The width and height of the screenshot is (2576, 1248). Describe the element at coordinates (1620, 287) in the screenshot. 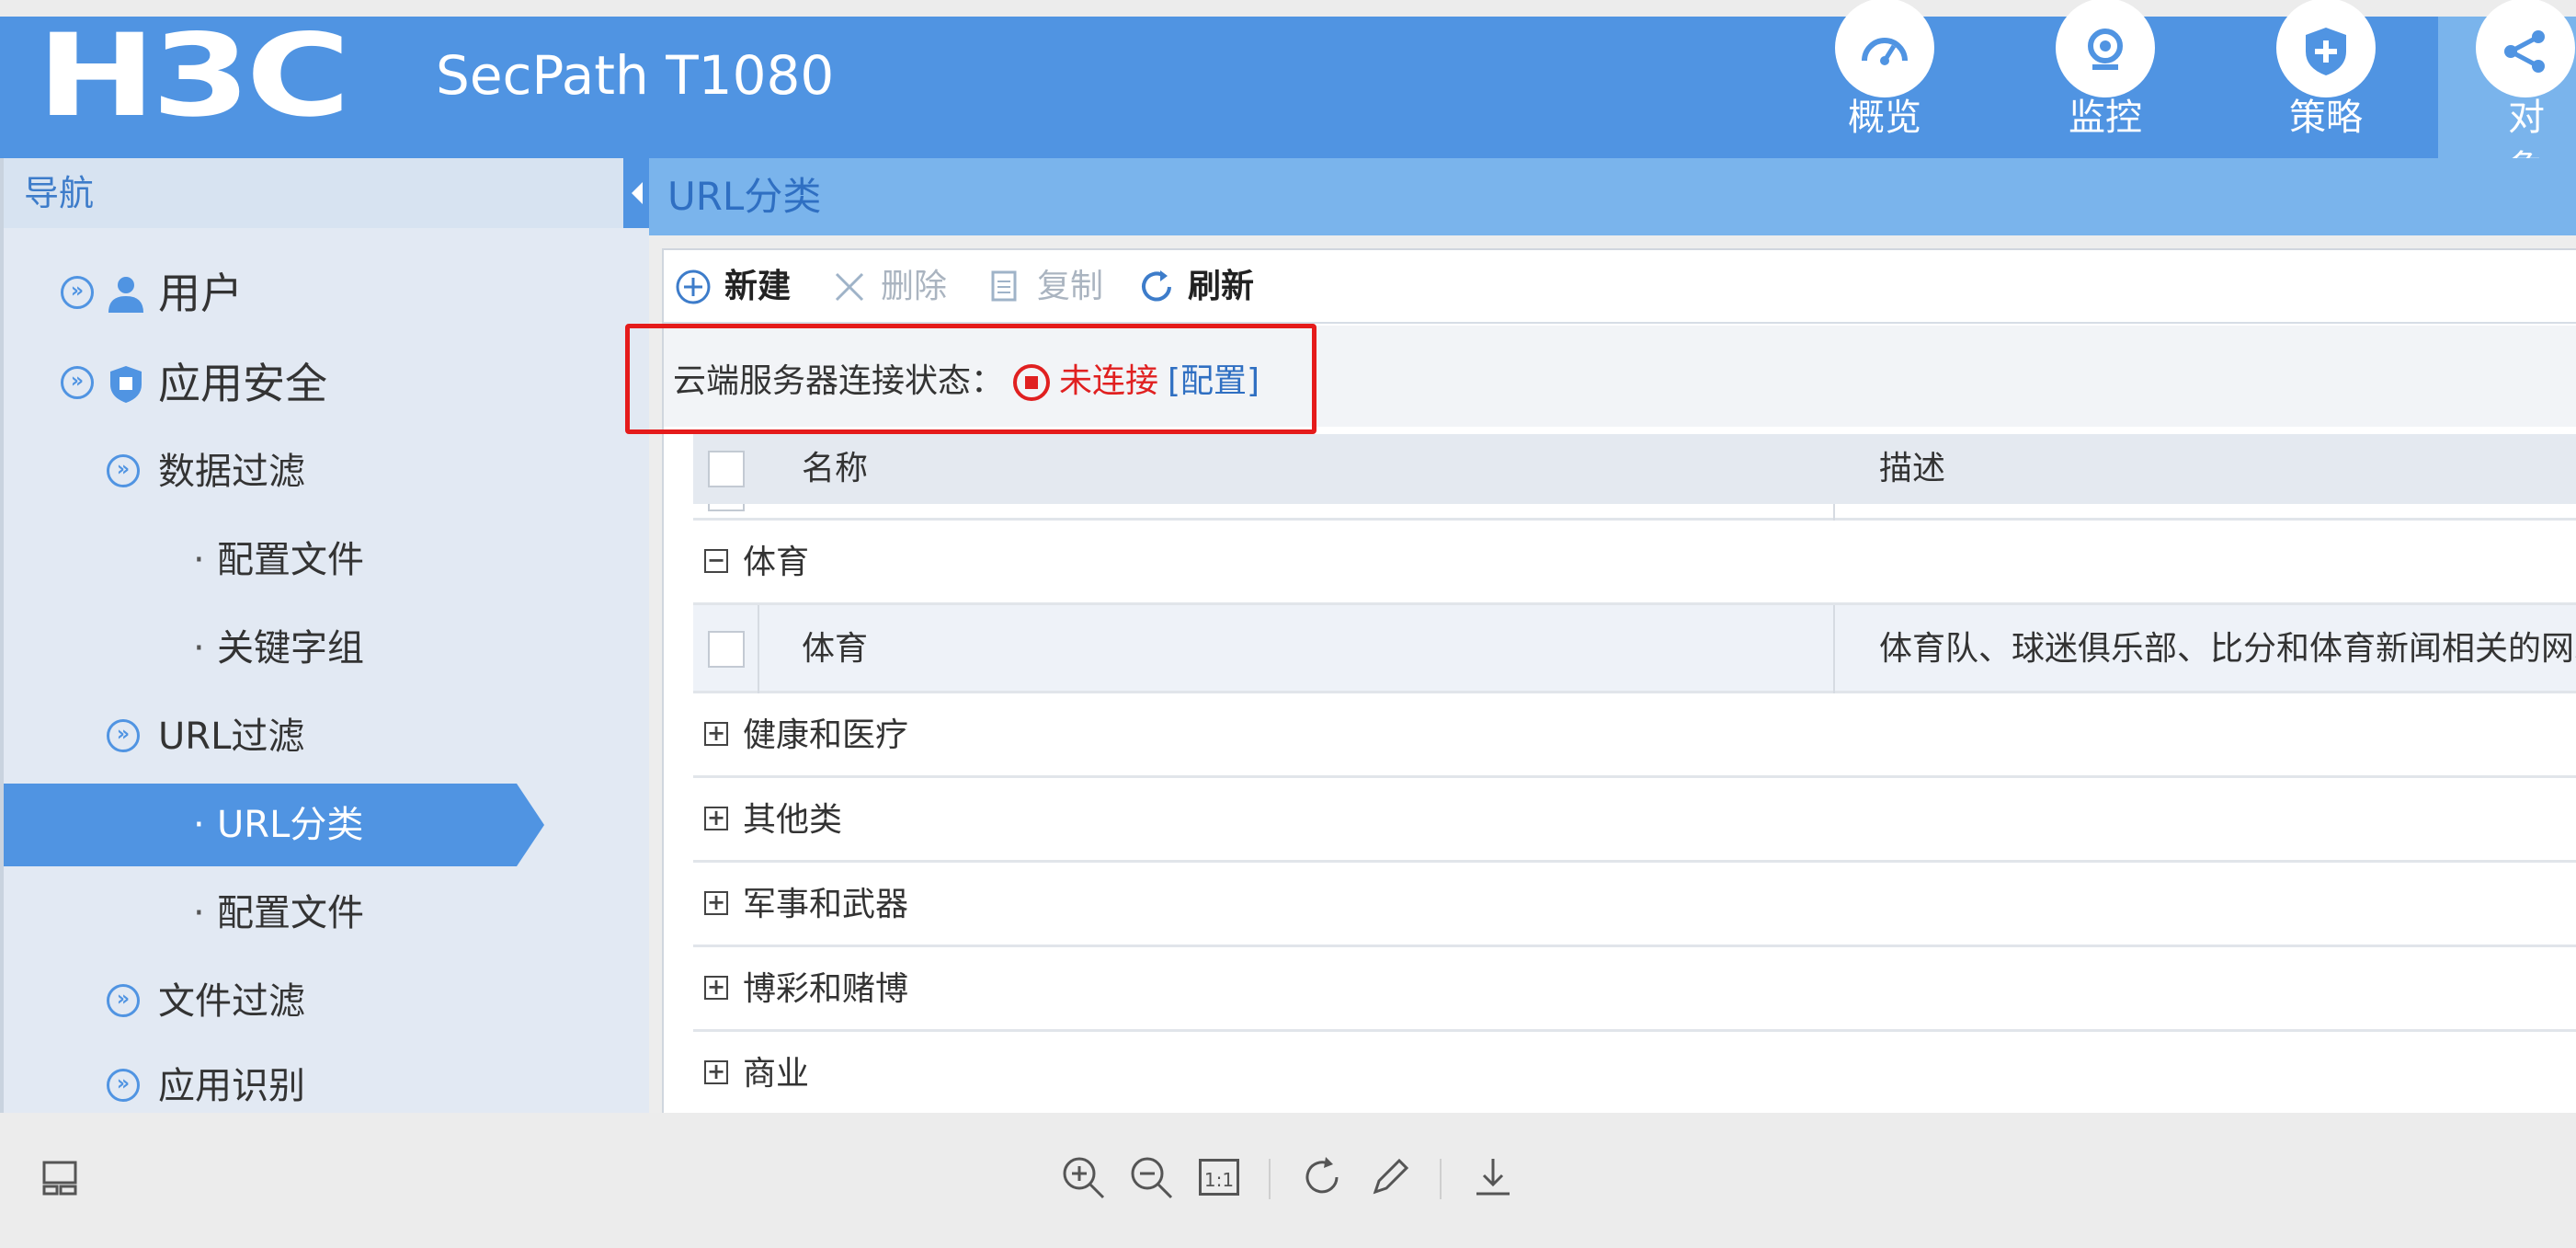

I see `toolbar: 新建 删除 复制 刷新` at that location.